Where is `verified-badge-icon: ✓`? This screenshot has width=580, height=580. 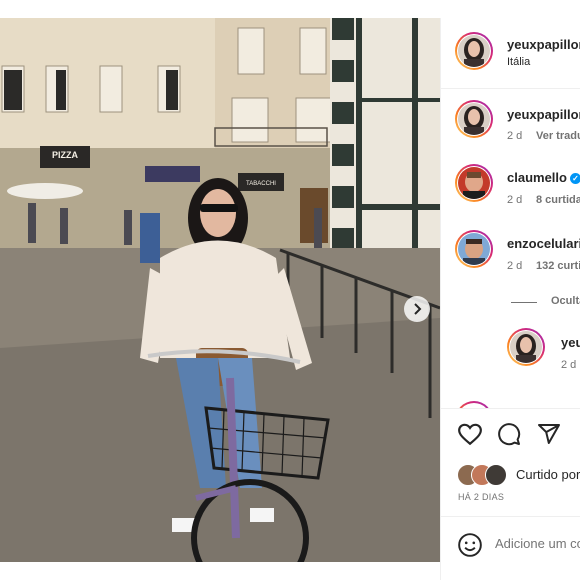 verified-badge-icon: ✓ is located at coordinates (574, 178).